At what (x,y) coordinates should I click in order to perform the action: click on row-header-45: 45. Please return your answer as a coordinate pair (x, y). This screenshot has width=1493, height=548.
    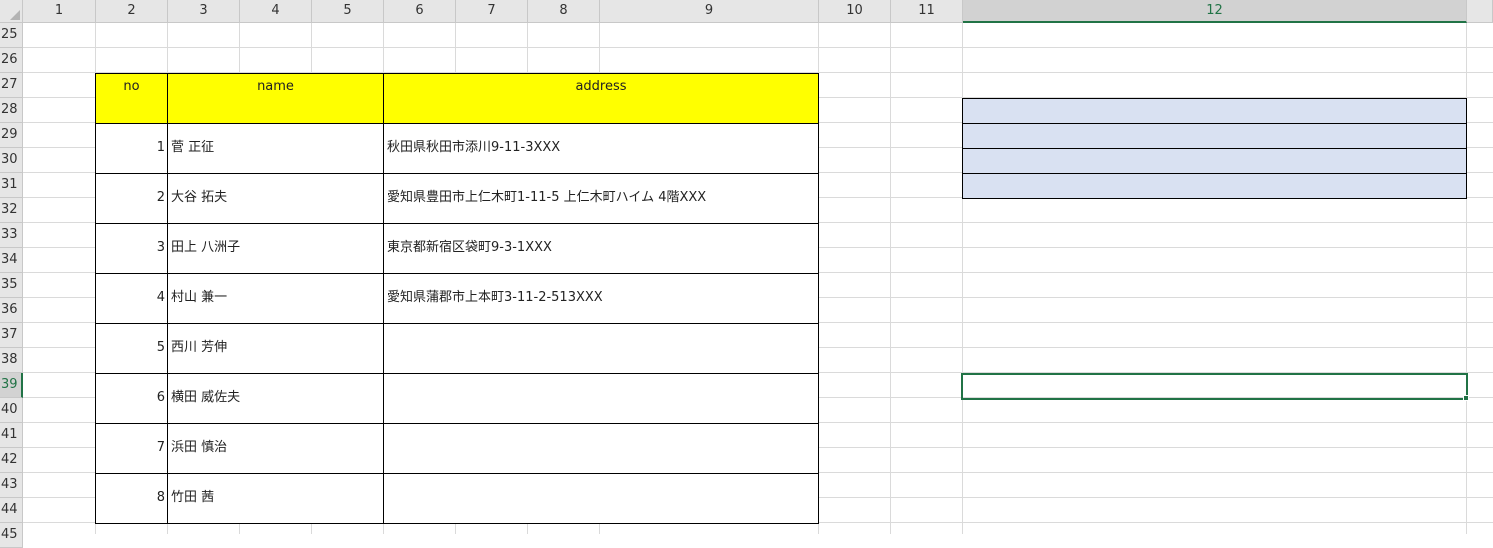
    Looking at the image, I should click on (11, 535).